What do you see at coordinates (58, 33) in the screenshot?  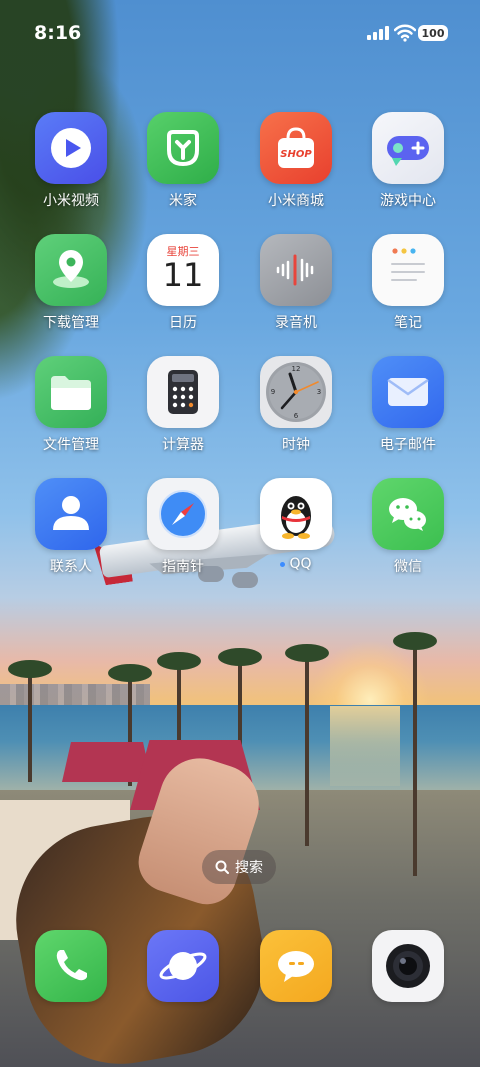 I see `status-time: 8:16` at bounding box center [58, 33].